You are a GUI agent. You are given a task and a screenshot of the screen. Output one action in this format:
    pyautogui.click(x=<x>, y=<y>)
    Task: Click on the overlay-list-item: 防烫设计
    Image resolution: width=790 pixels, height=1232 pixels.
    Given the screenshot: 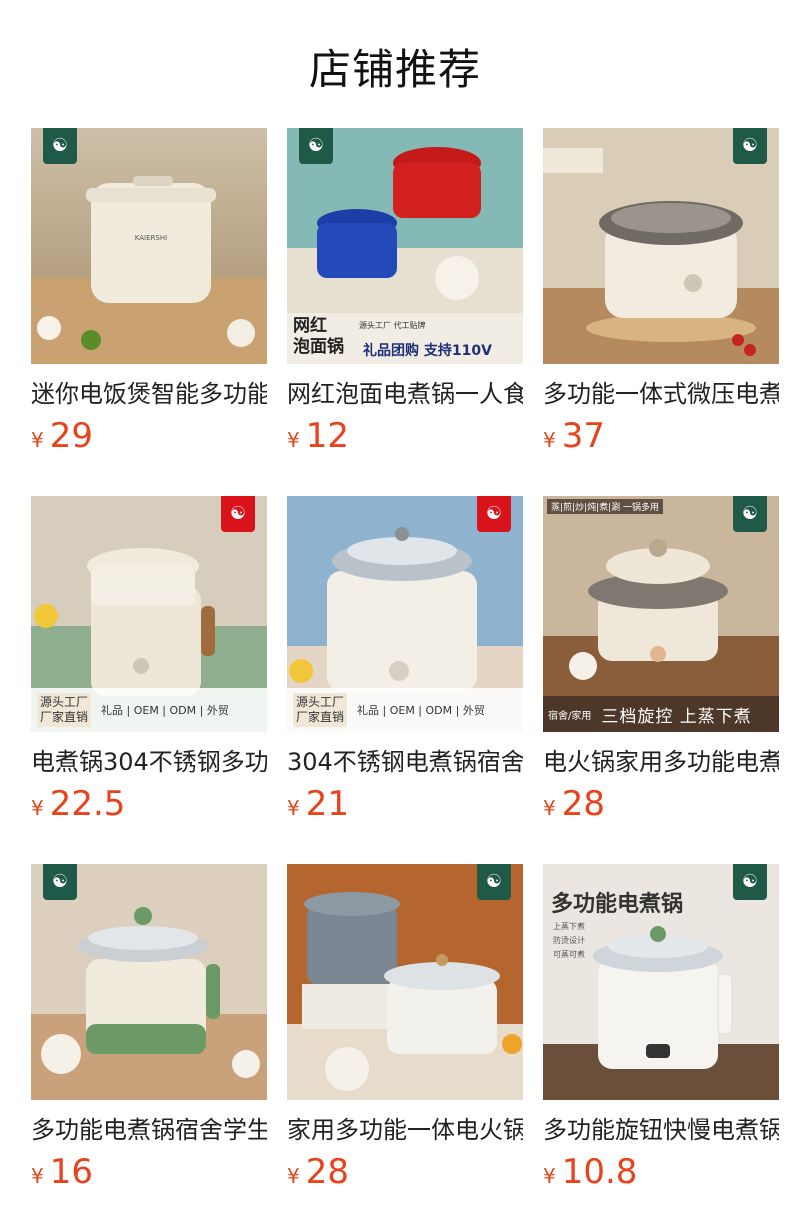 What is the action you would take?
    pyautogui.click(x=569, y=940)
    